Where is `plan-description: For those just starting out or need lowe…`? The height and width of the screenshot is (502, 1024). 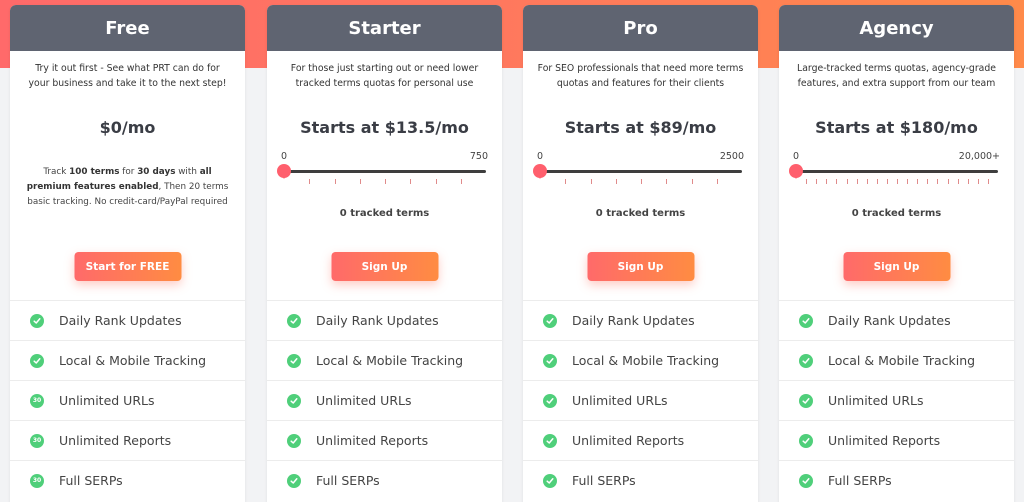 plan-description: For those just starting out or need lowe… is located at coordinates (384, 76).